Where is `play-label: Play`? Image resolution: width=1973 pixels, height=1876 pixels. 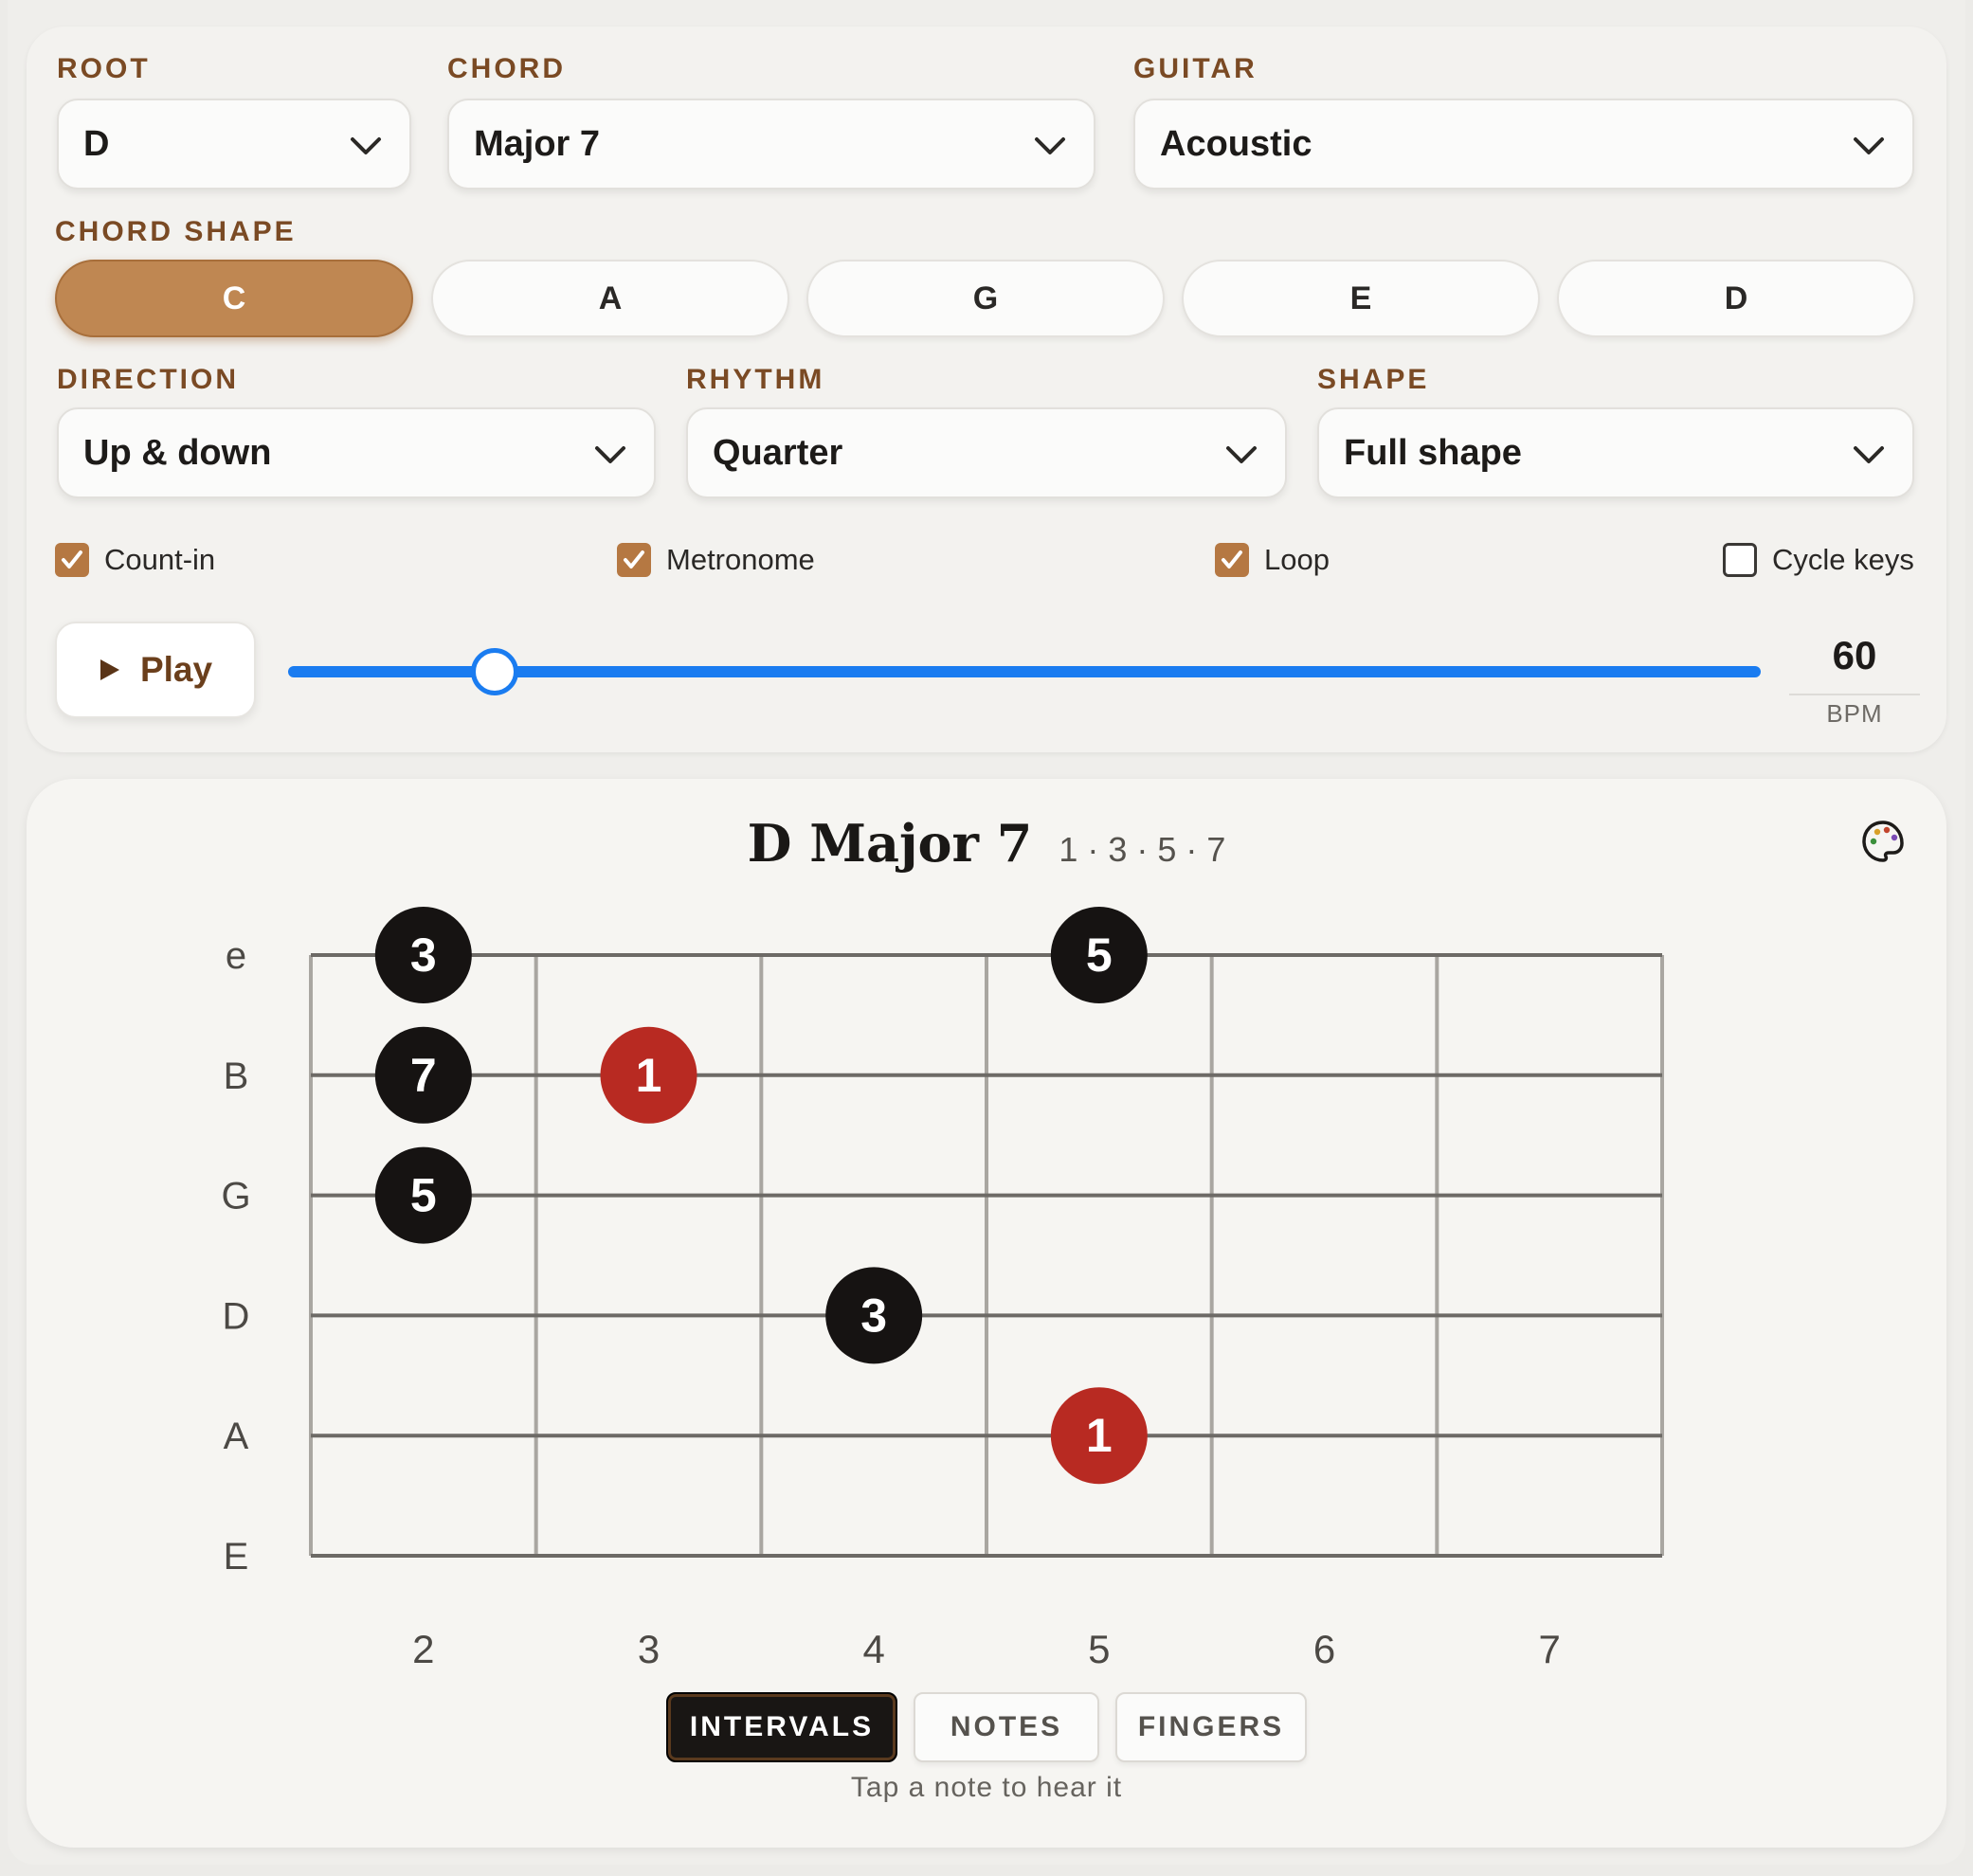
play-label: Play is located at coordinates (176, 669).